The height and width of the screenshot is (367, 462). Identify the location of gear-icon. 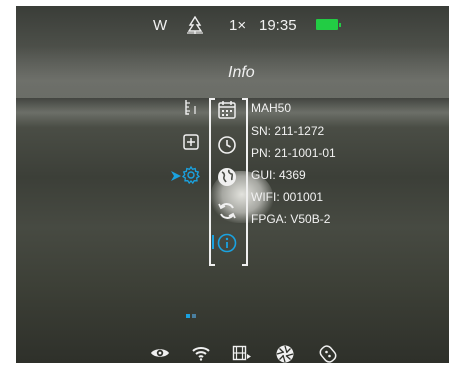
(191, 176).